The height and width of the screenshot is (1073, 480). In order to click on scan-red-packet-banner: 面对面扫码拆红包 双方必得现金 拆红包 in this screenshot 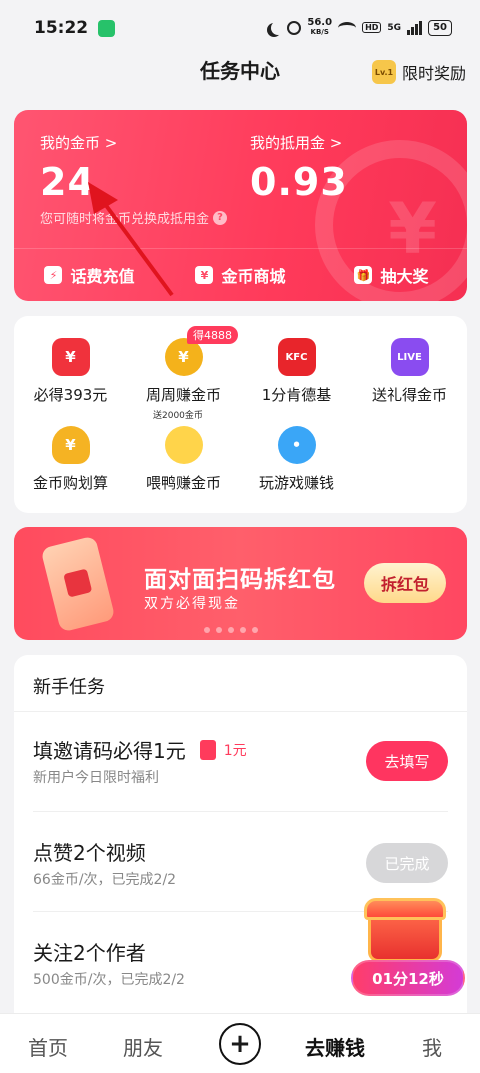, I will do `click(240, 583)`.